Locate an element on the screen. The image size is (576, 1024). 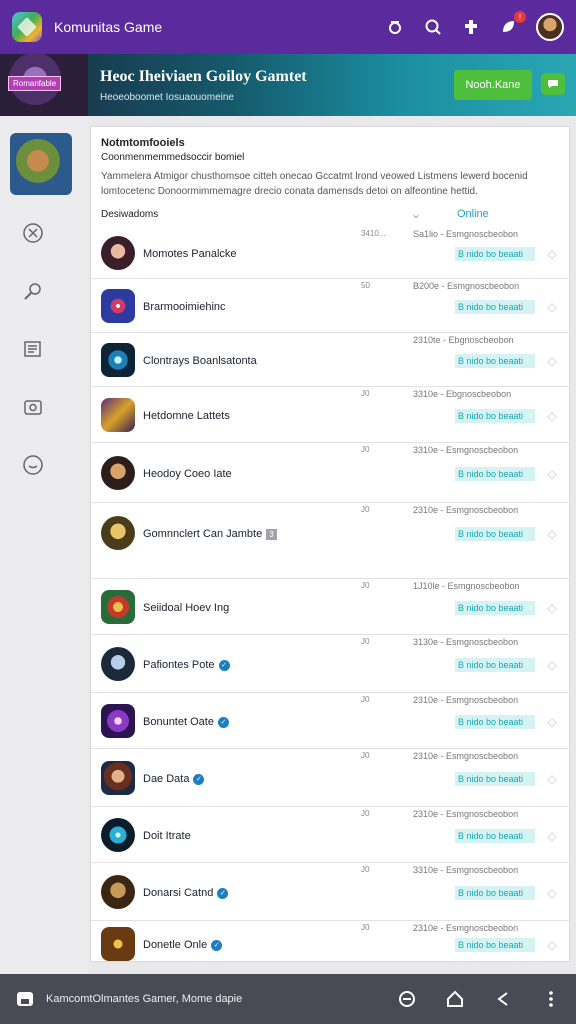
game-name: Doit Itrate is located at coordinates (167, 836).